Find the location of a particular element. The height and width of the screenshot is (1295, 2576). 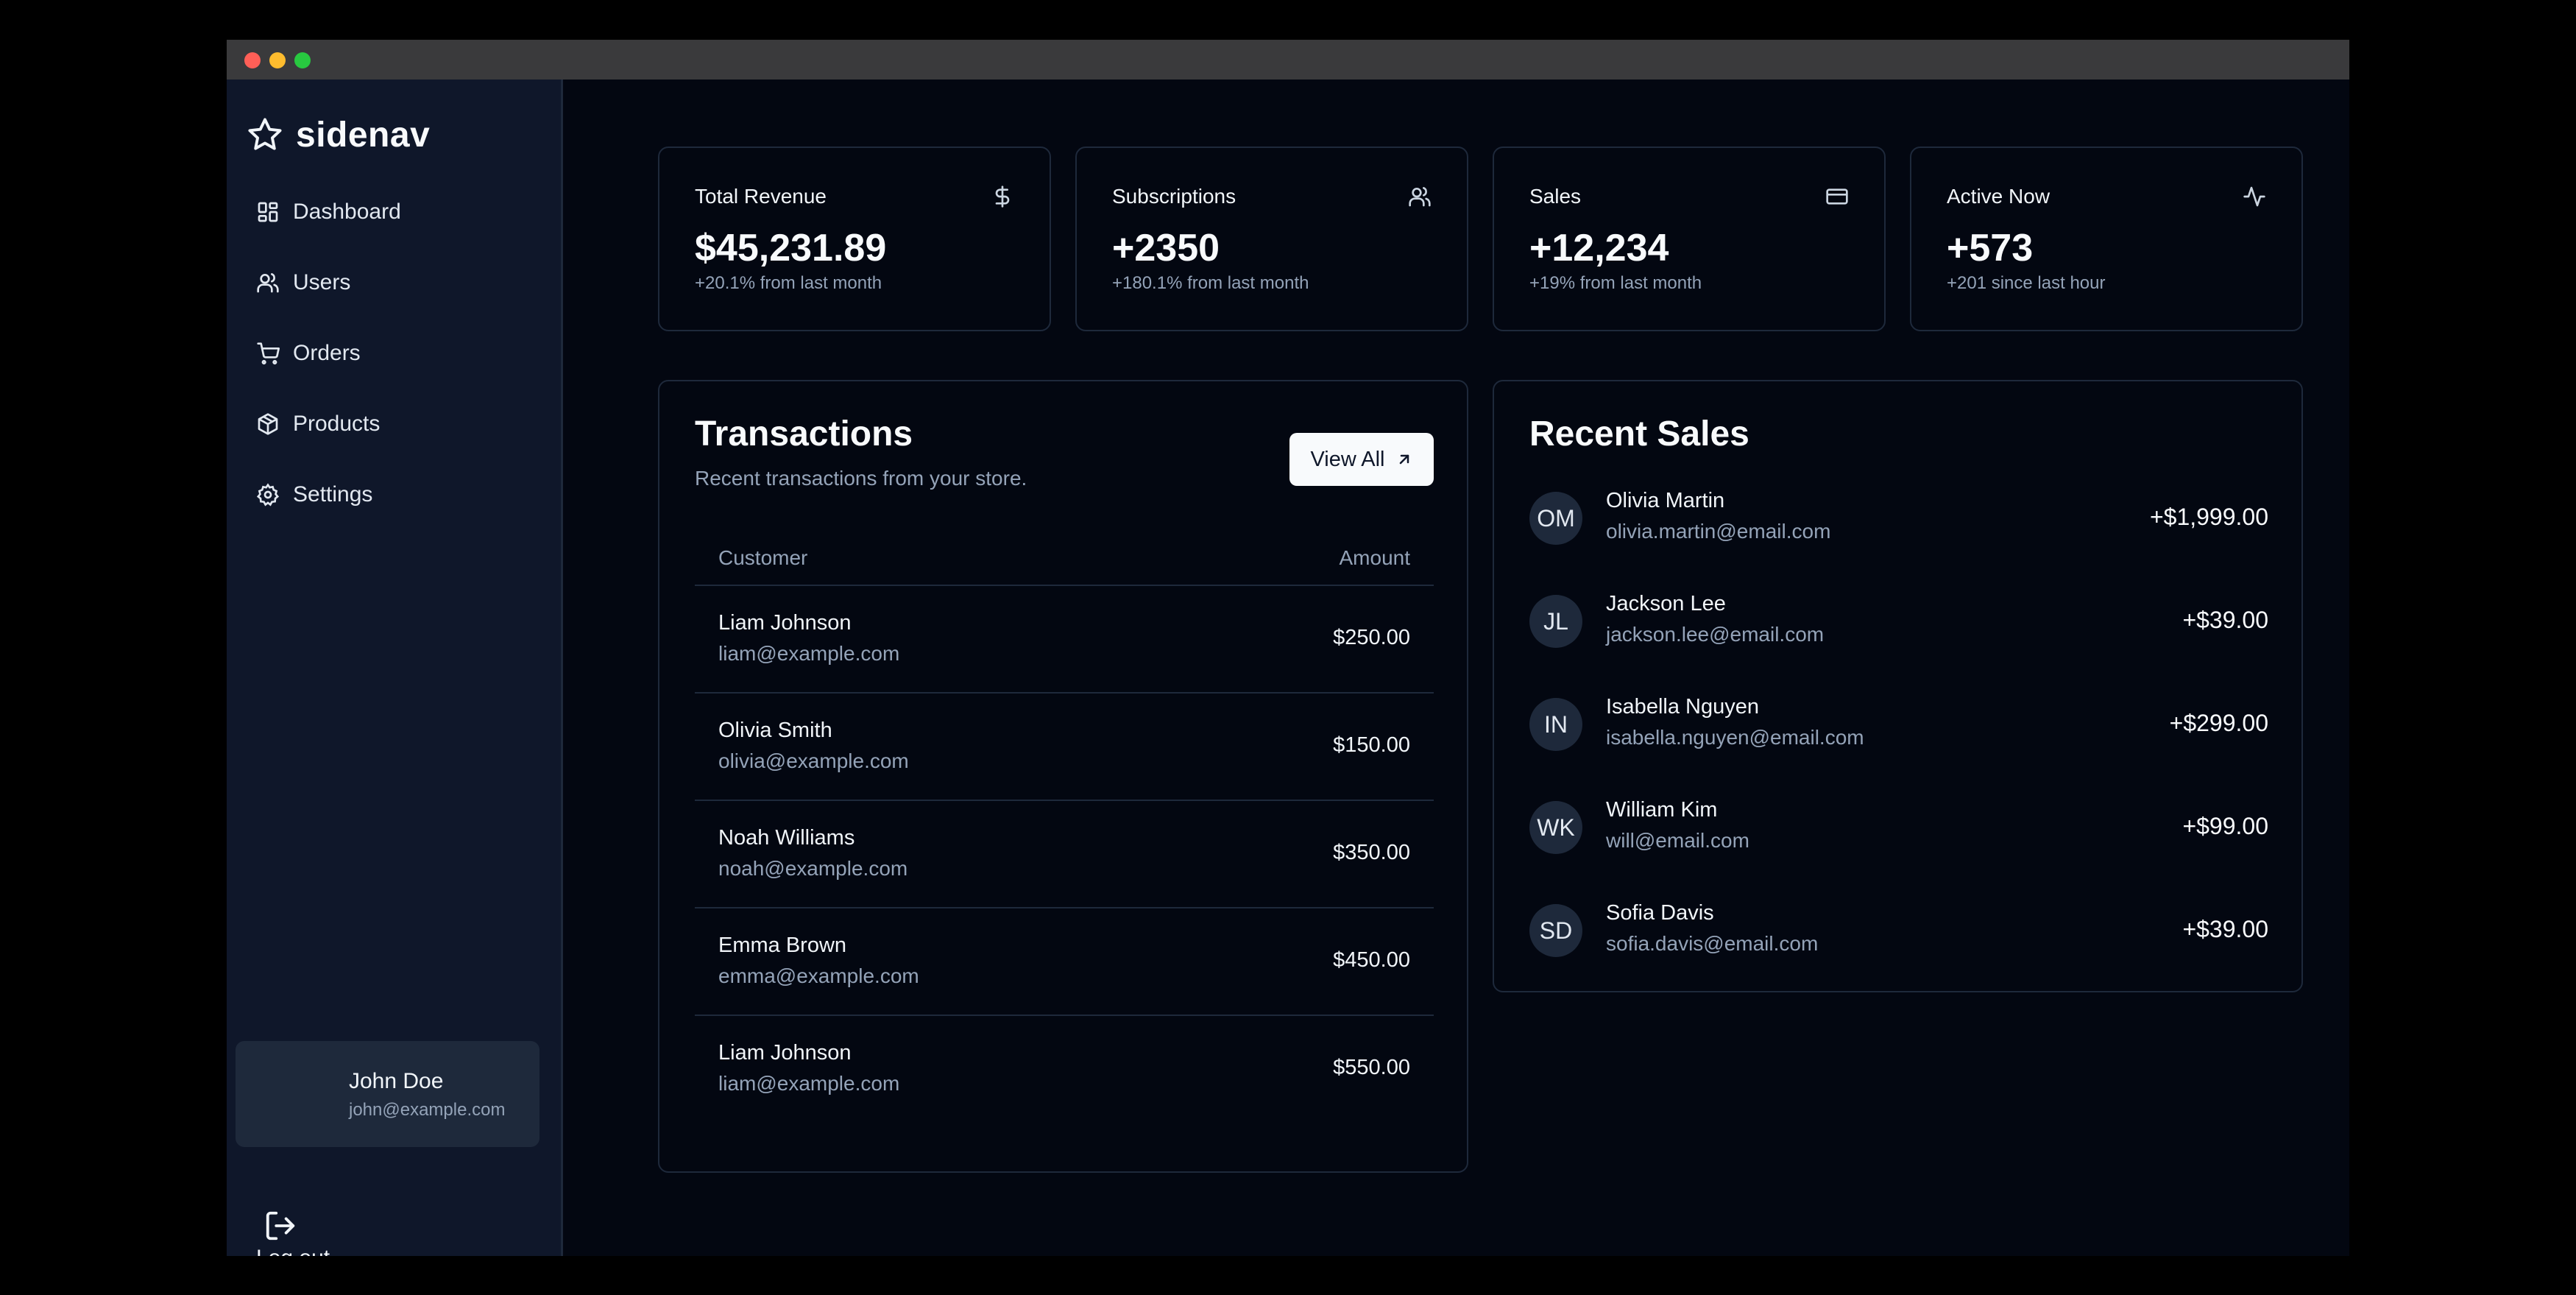

sale-amount: +$299.00 is located at coordinates (2218, 723).